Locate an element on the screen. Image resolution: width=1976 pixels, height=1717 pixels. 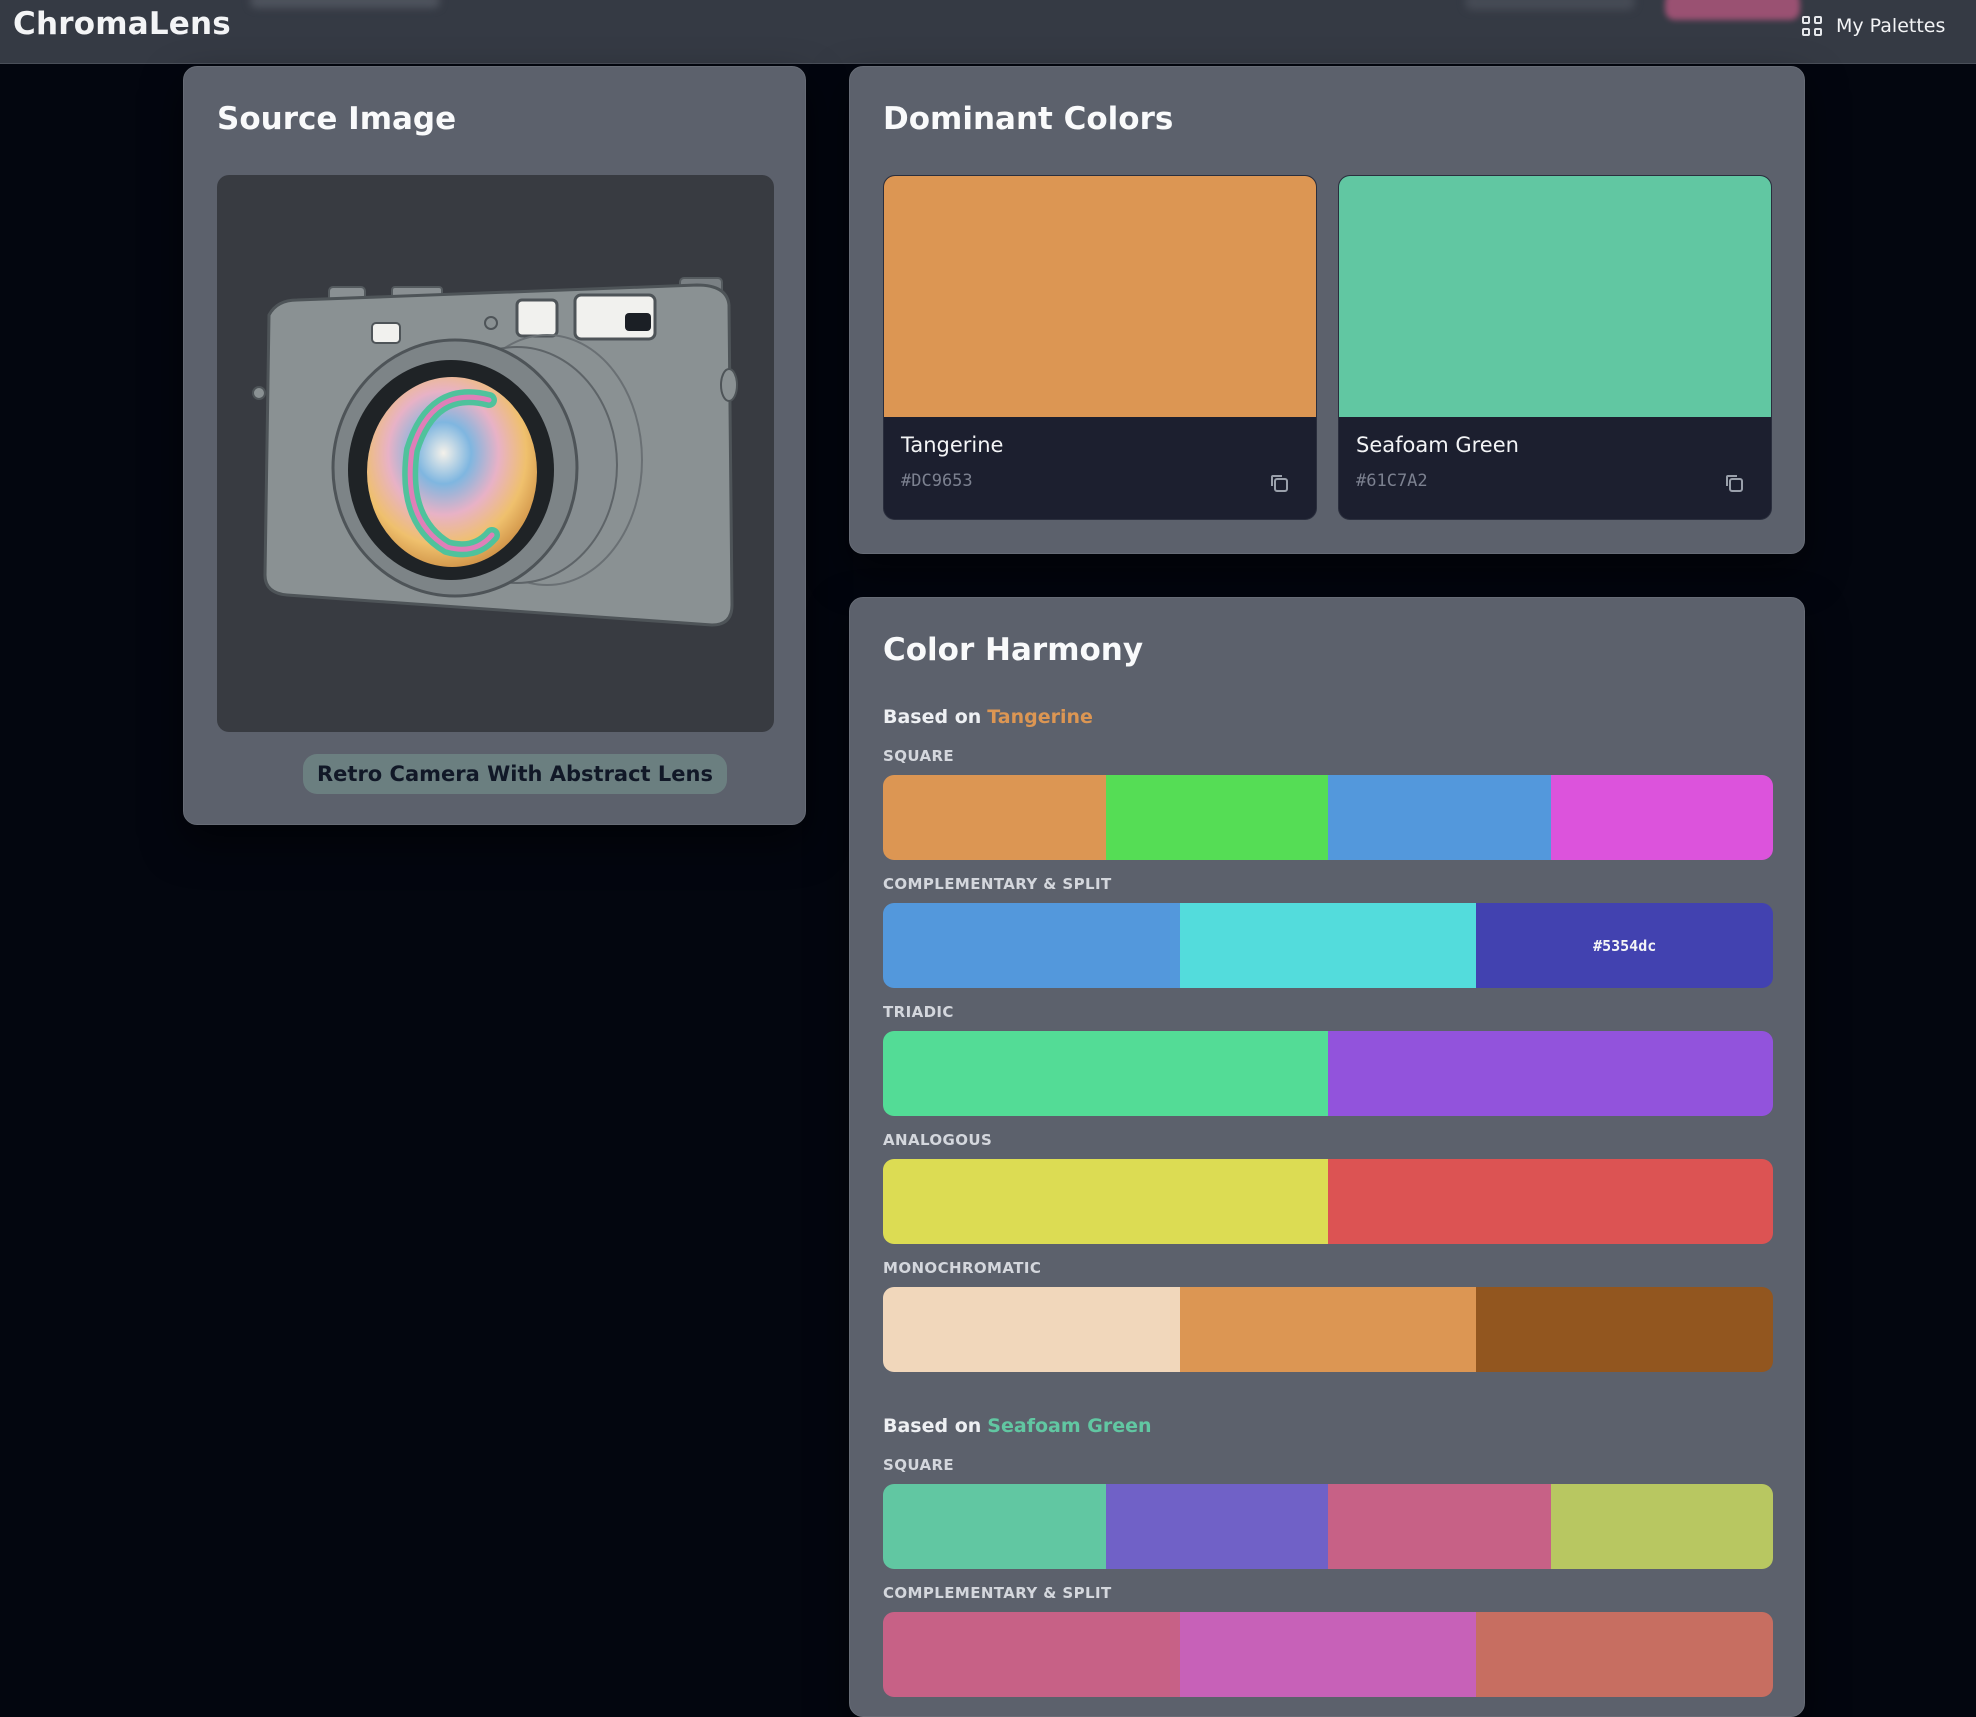
harmony-base-heading: Based on Tangerine is located at coordinates (988, 717).